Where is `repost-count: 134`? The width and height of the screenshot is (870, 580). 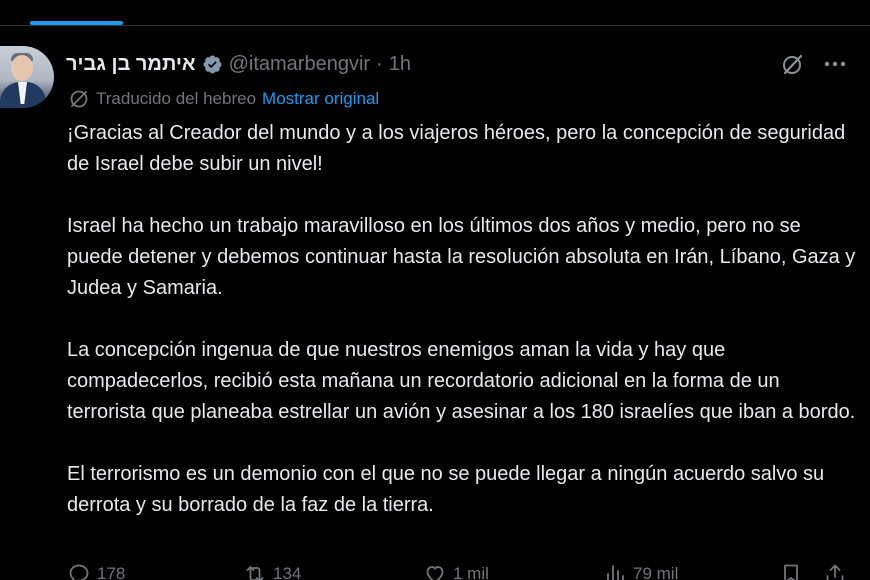 repost-count: 134 is located at coordinates (287, 572).